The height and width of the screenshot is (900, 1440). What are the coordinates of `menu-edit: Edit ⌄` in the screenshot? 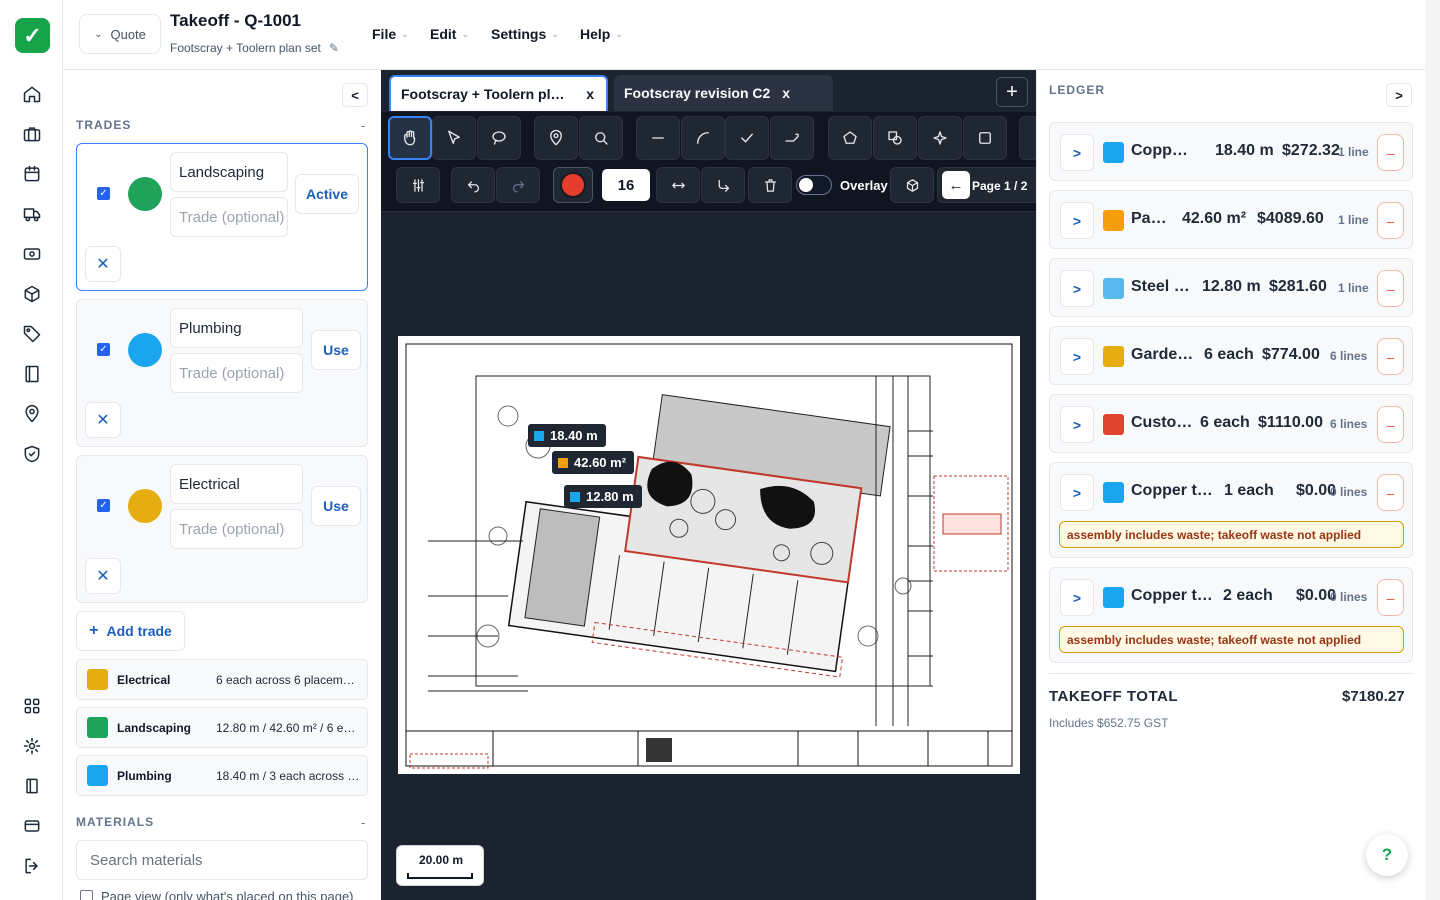 It's located at (449, 34).